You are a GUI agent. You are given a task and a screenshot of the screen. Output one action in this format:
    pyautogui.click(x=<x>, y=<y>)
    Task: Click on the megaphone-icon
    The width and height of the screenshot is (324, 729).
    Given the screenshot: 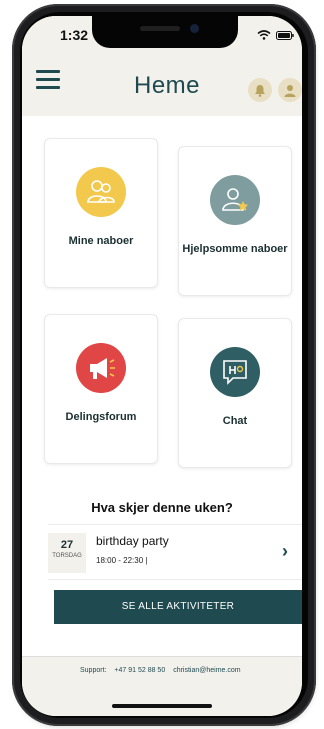 What is the action you would take?
    pyautogui.click(x=101, y=368)
    